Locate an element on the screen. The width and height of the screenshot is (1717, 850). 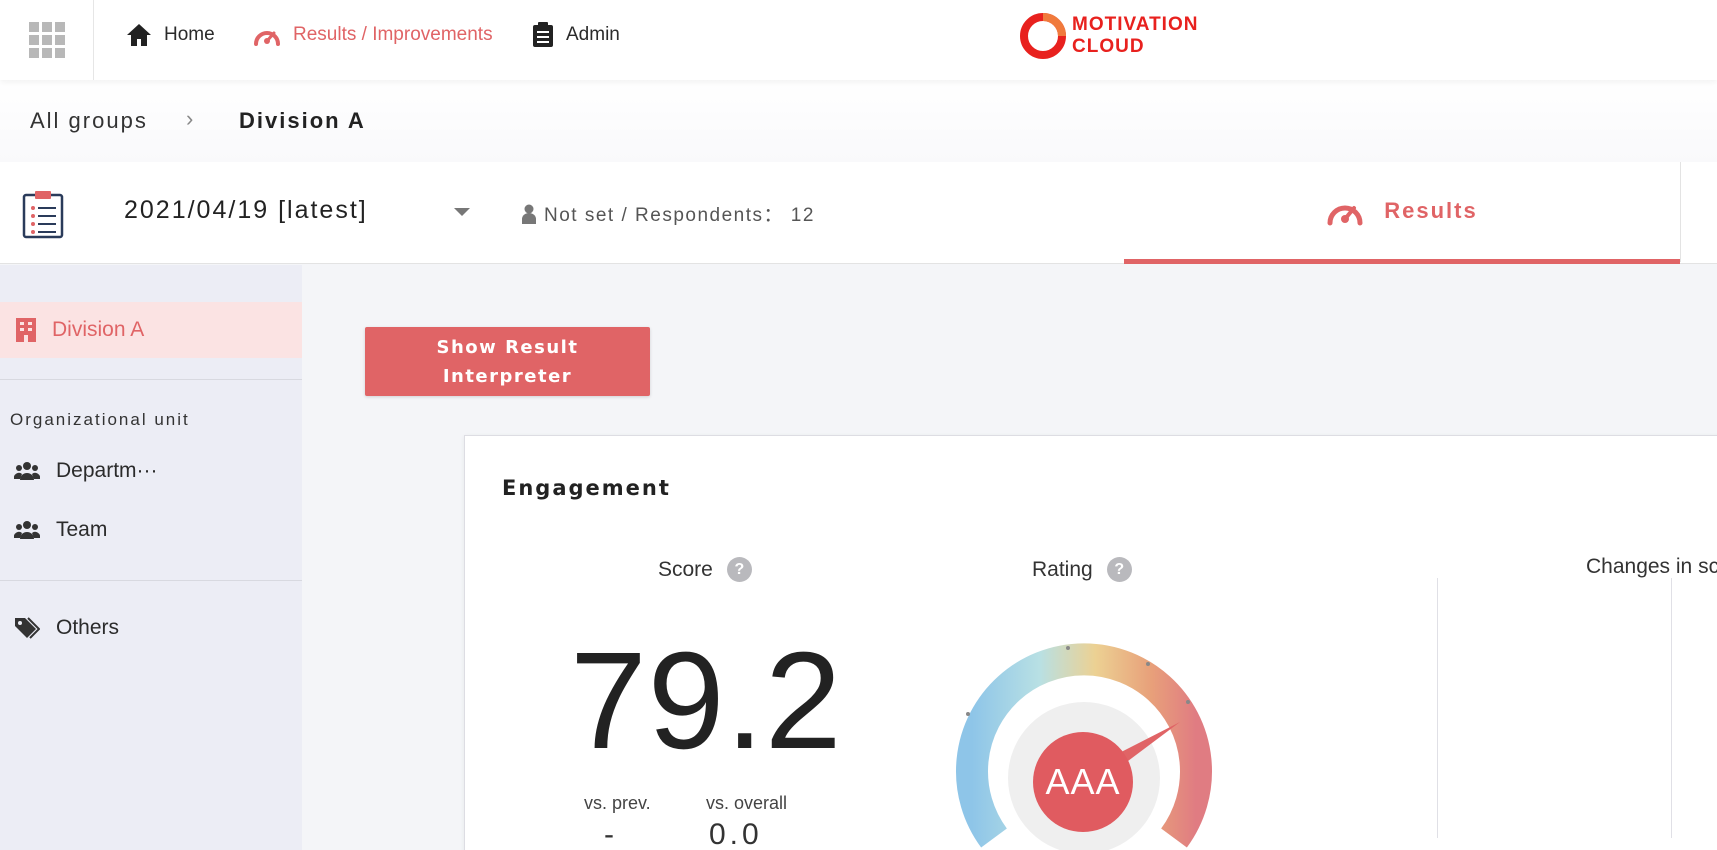
person-icon is located at coordinates (529, 214).